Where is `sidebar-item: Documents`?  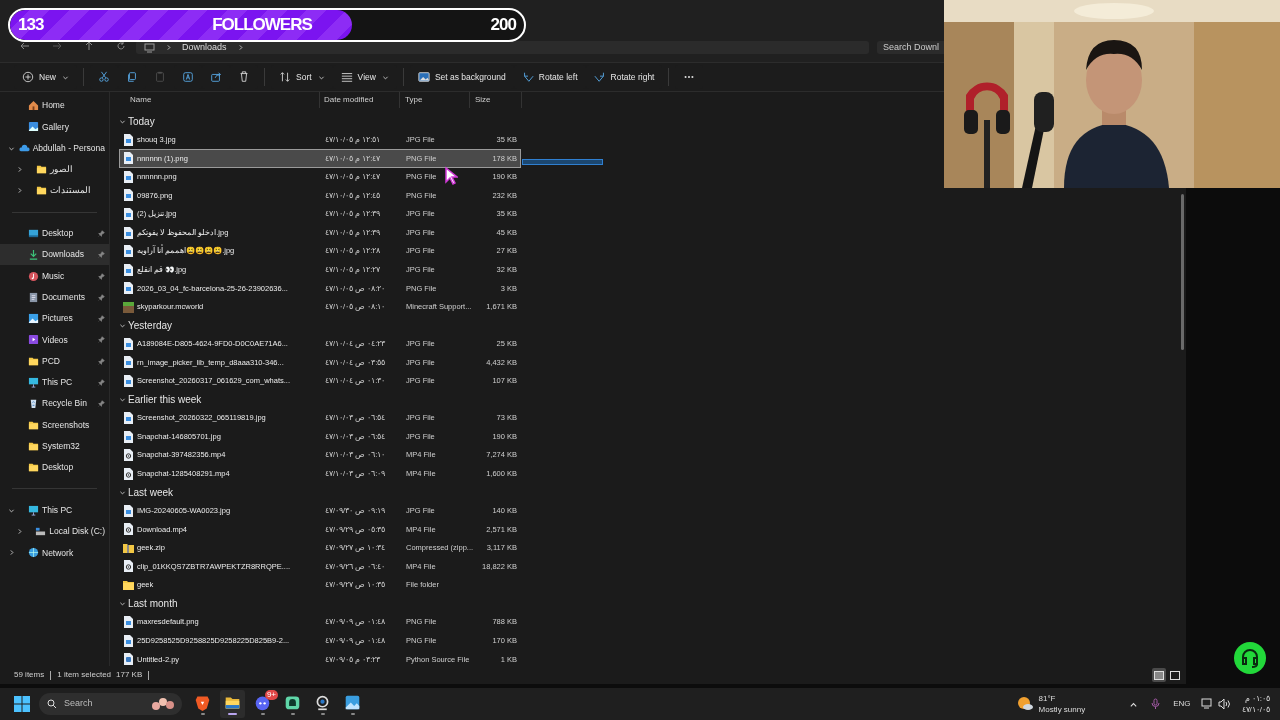 sidebar-item: Documents is located at coordinates (54, 297).